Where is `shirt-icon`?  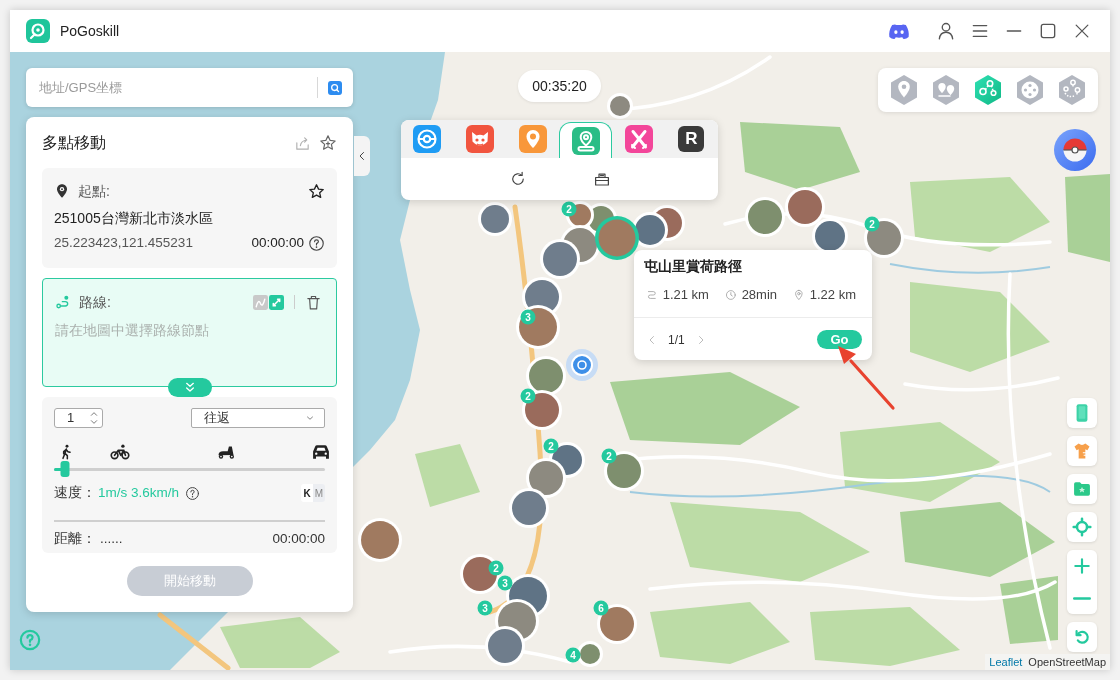
shirt-icon is located at coordinates (1082, 451).